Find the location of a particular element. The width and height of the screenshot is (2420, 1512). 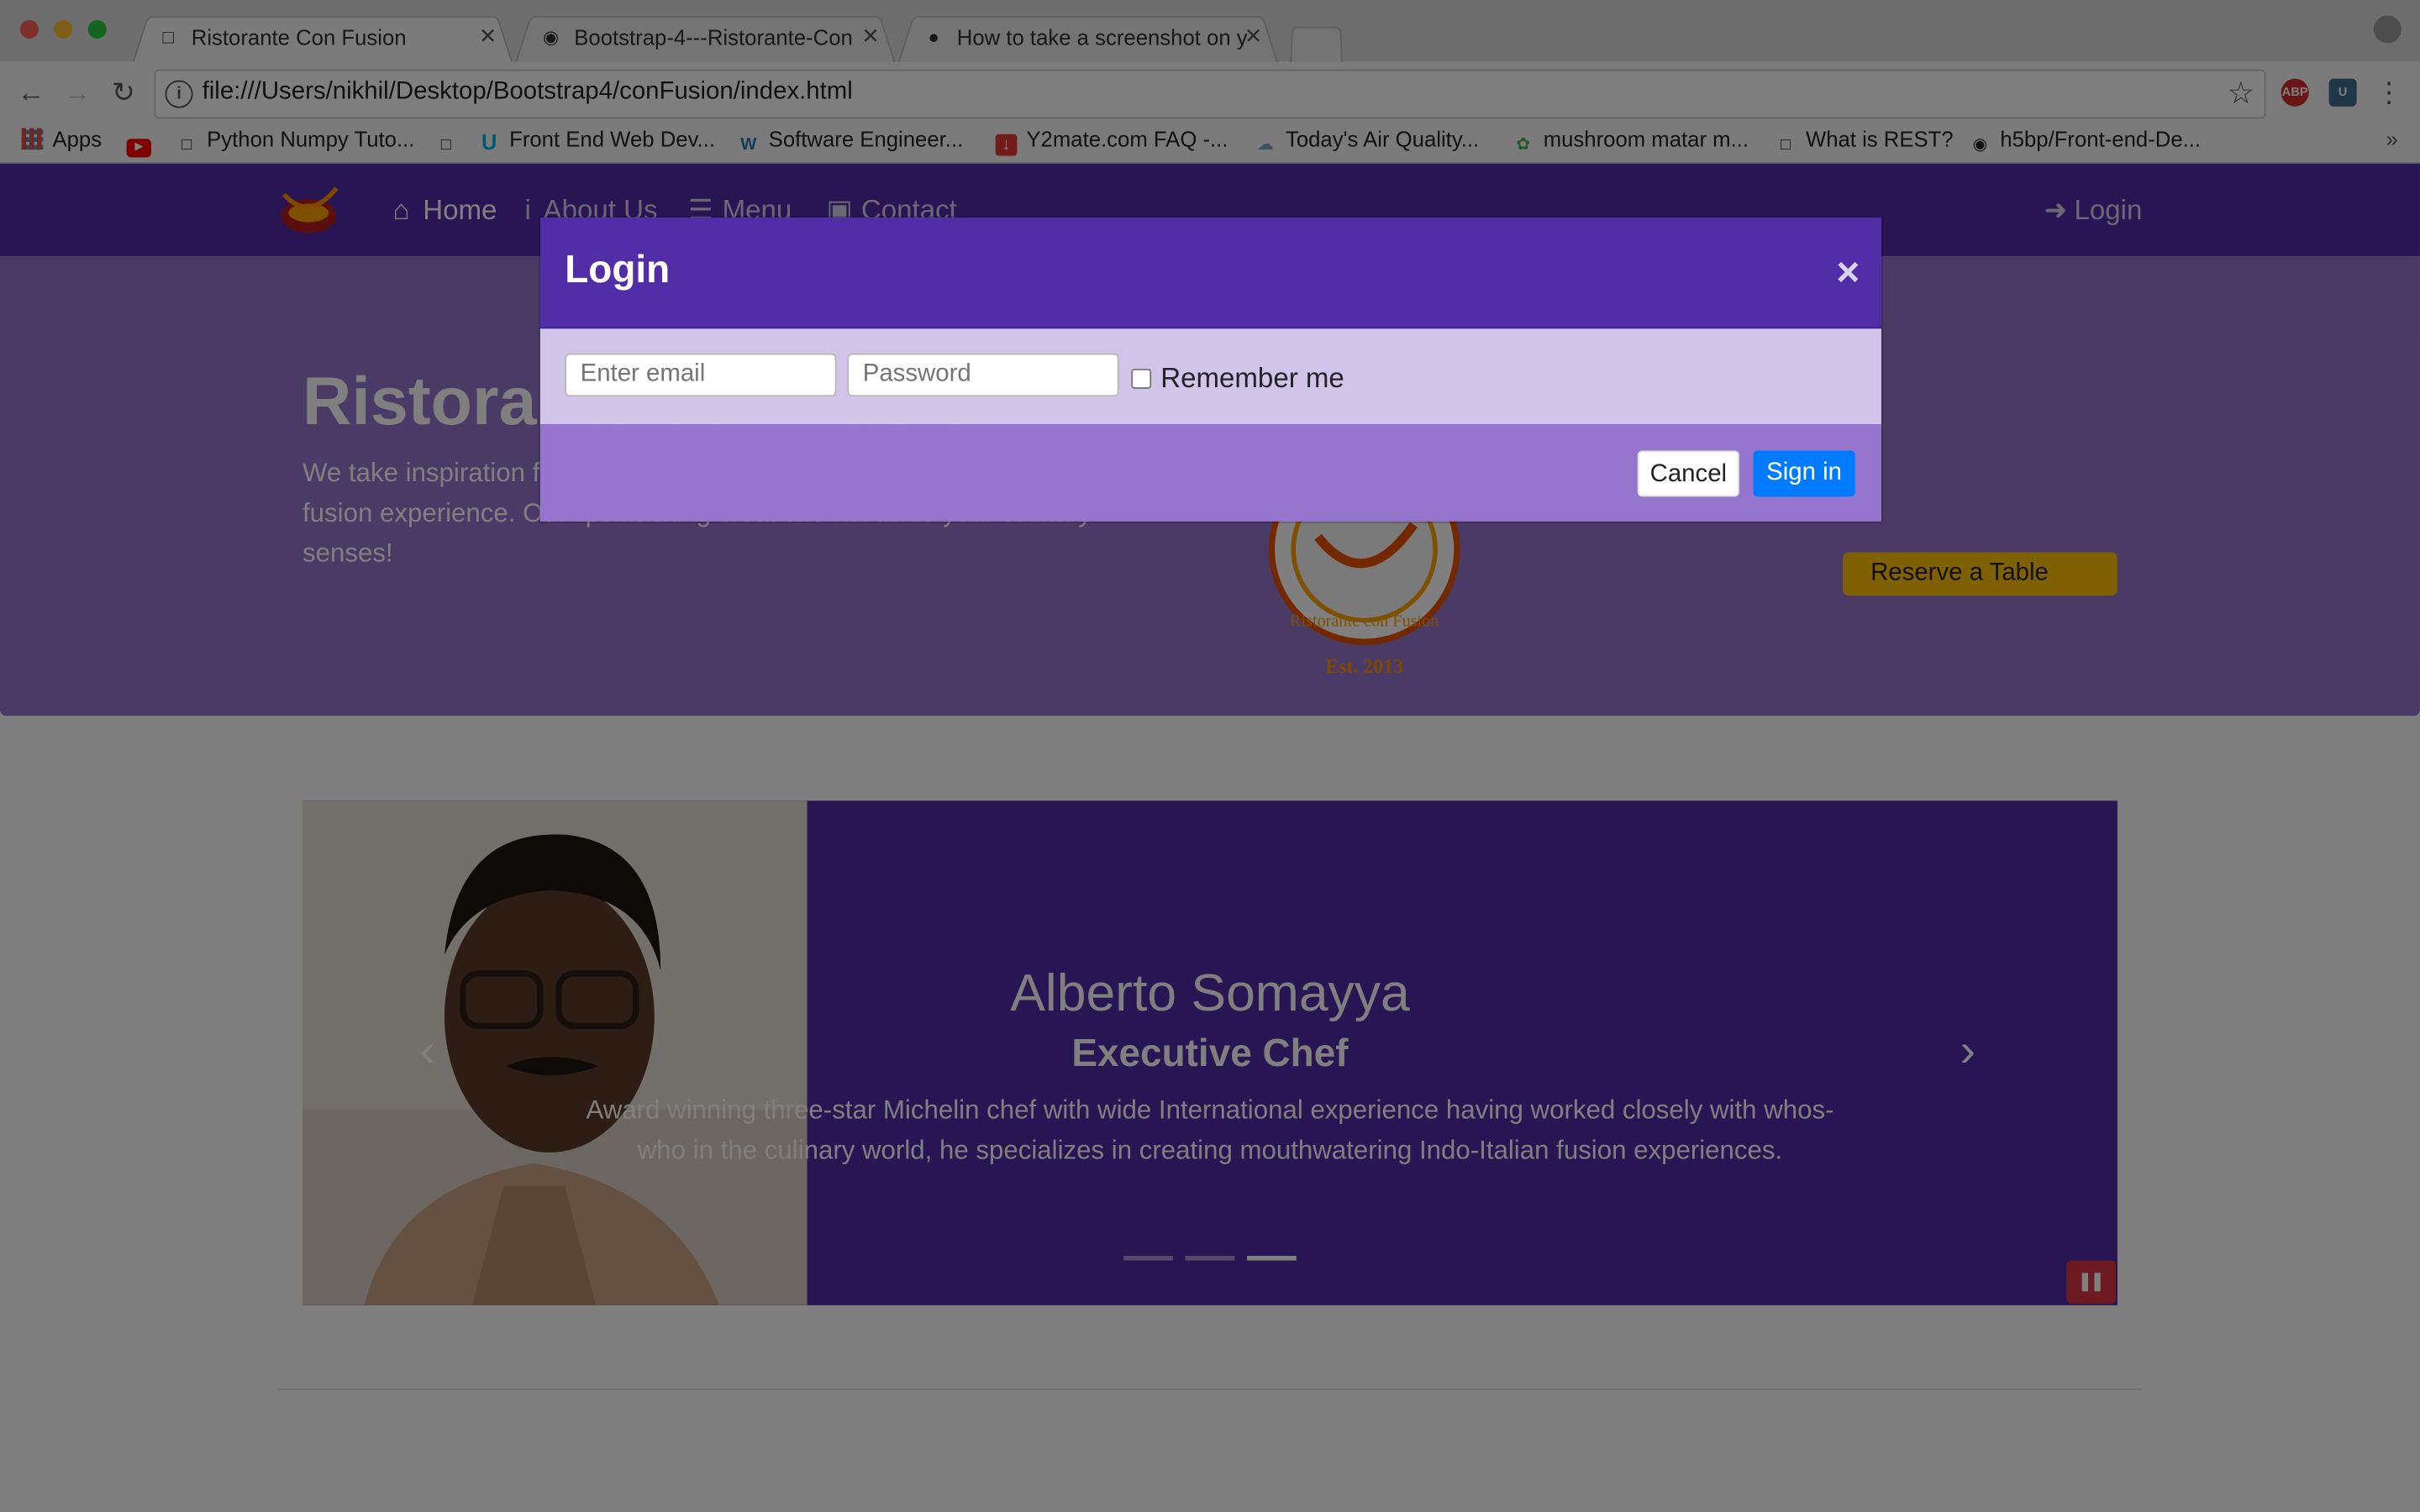

remember-checkbox is located at coordinates (1141, 378).